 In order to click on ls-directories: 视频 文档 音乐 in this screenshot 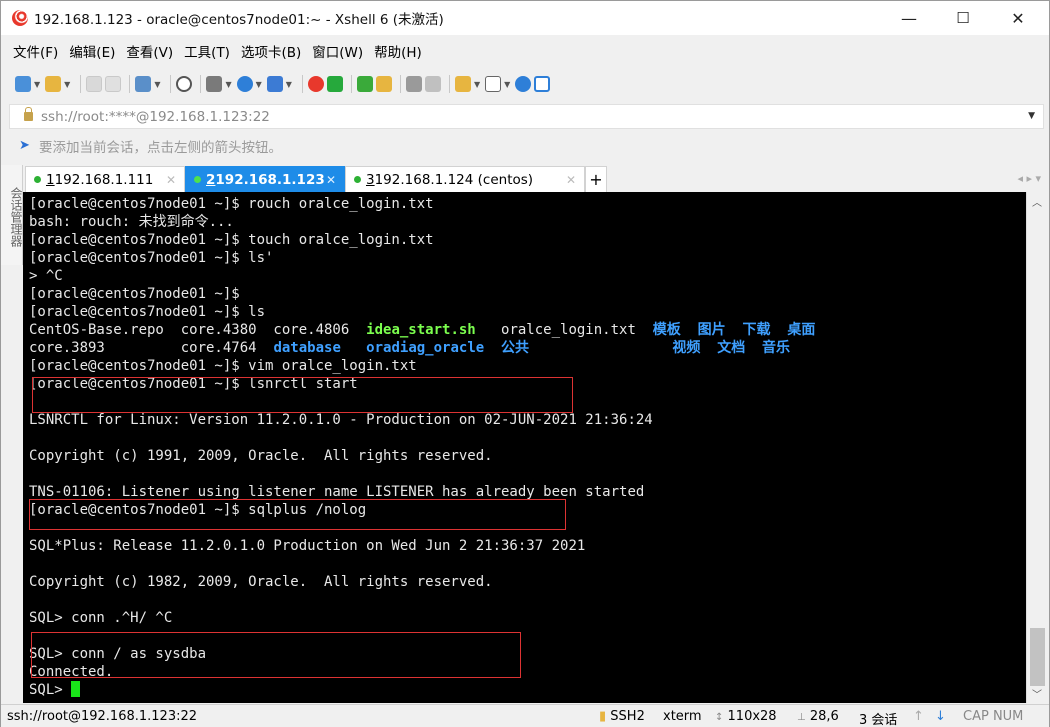, I will do `click(660, 348)`.